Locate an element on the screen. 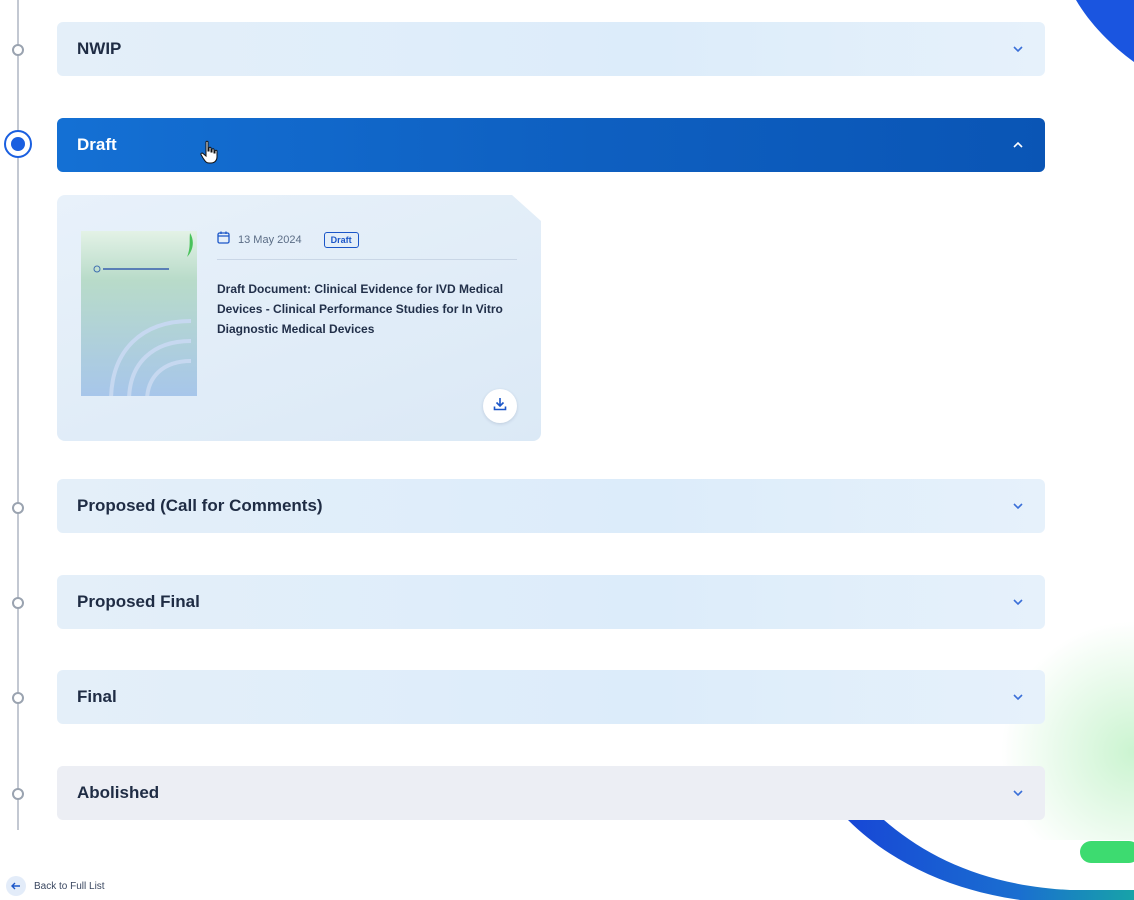 Image resolution: width=1134 pixels, height=900 pixels. calendar-icon is located at coordinates (223, 240).